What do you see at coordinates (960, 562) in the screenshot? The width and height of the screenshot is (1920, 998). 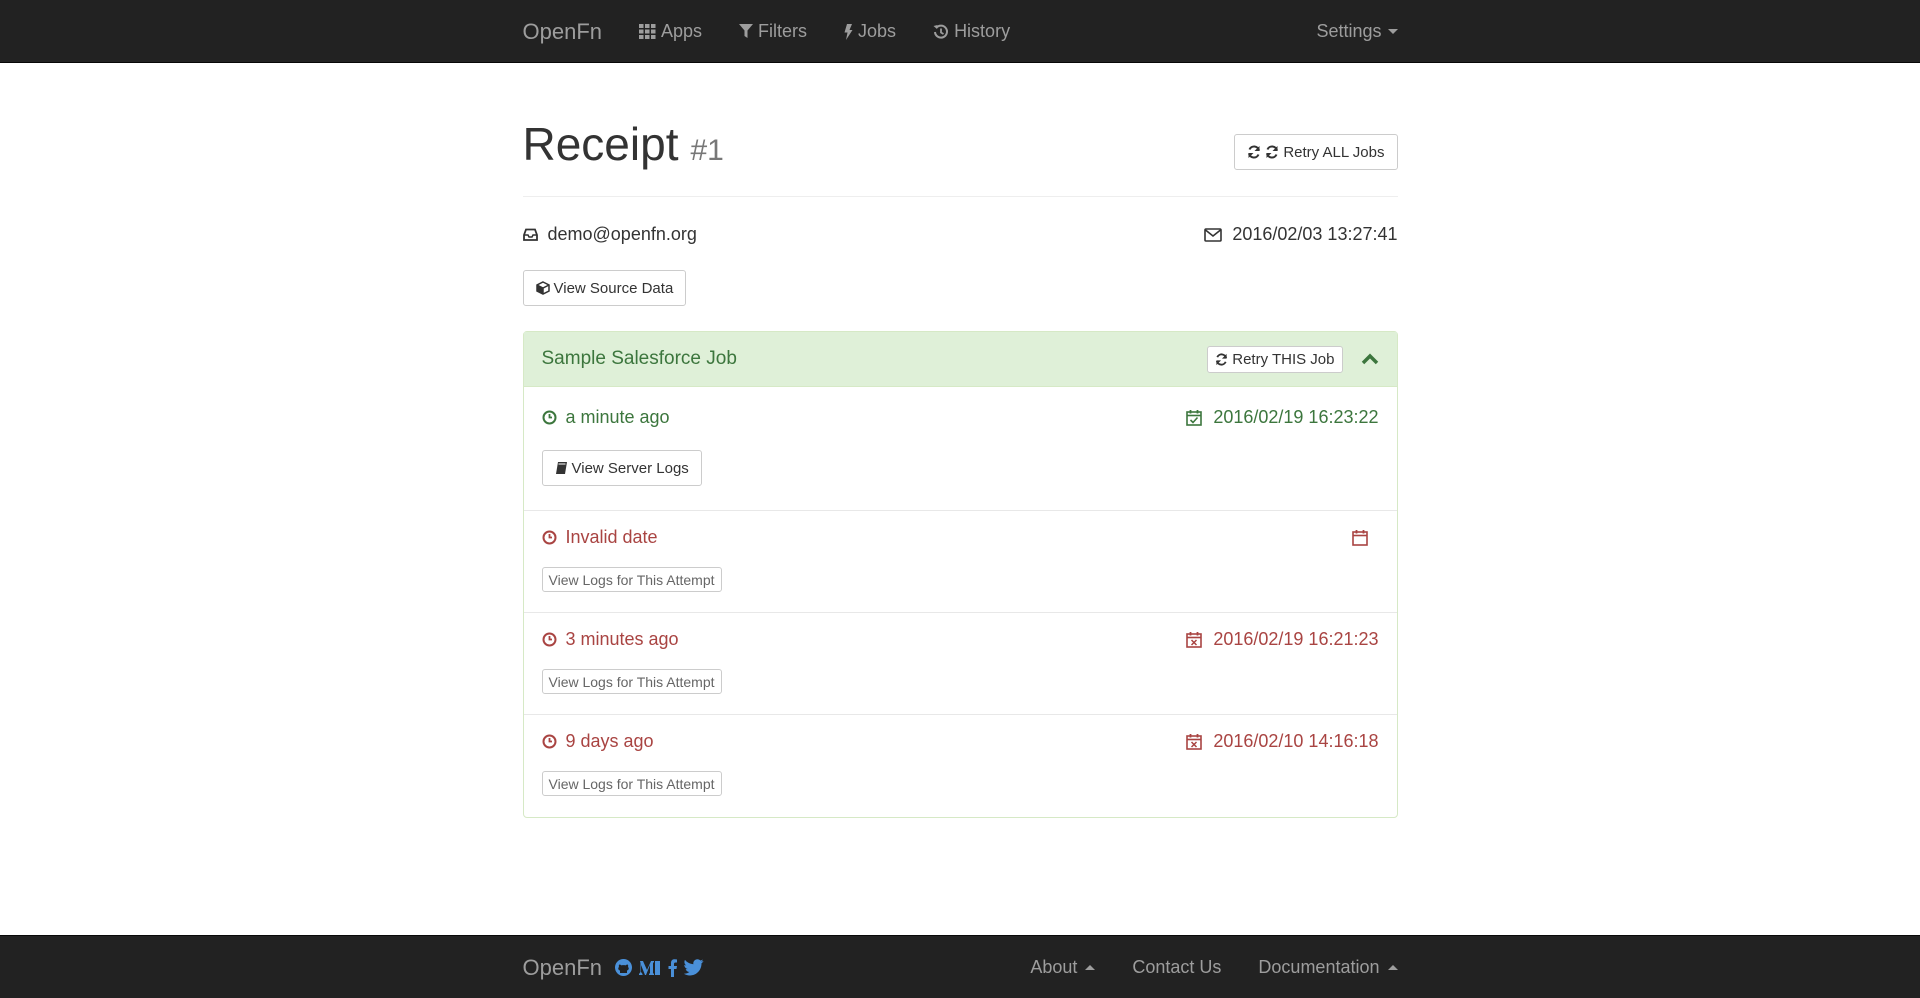 I see `attempt-row: Invalid date View Logs for This Attempt` at bounding box center [960, 562].